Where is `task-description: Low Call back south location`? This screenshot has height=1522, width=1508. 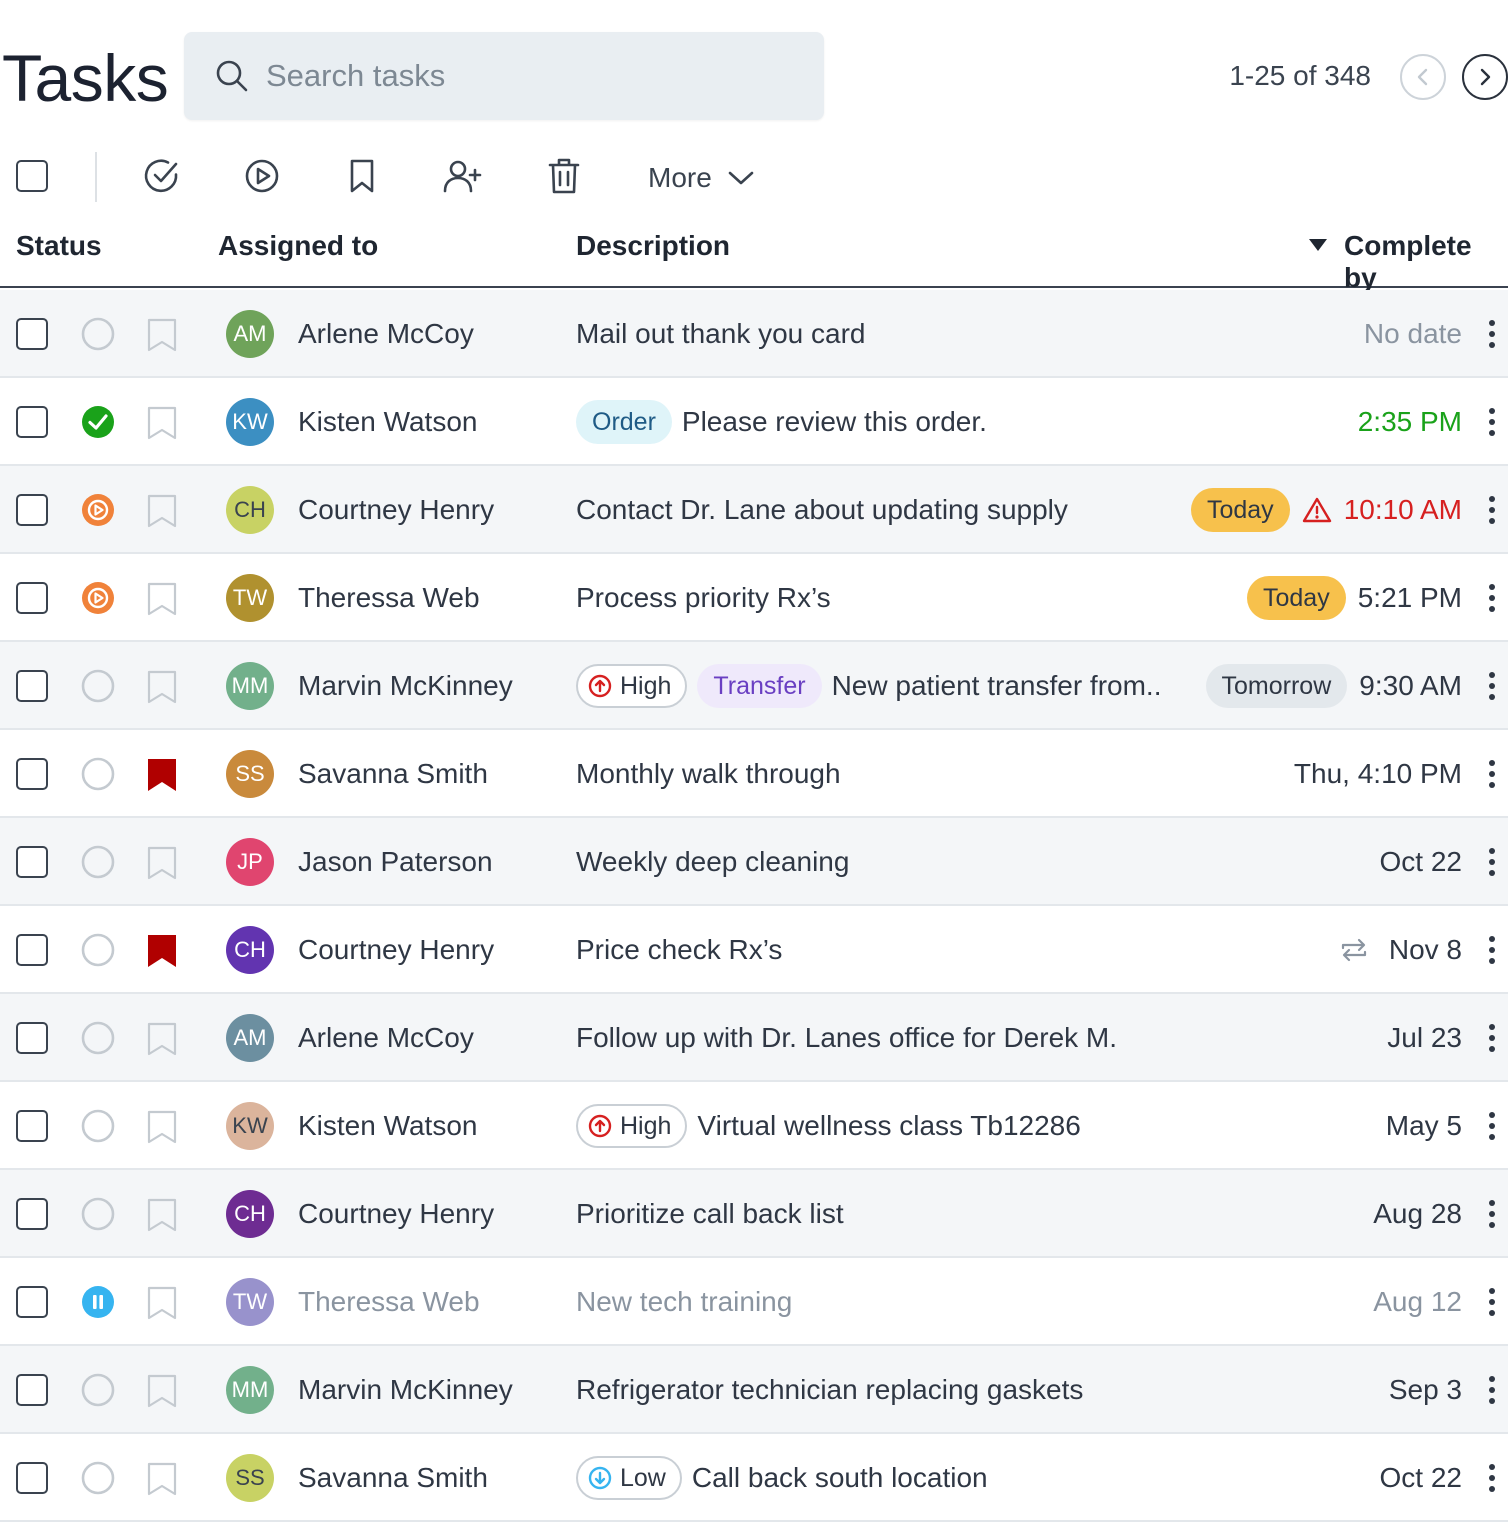
task-description: Low Call back south location is located at coordinates (782, 1478).